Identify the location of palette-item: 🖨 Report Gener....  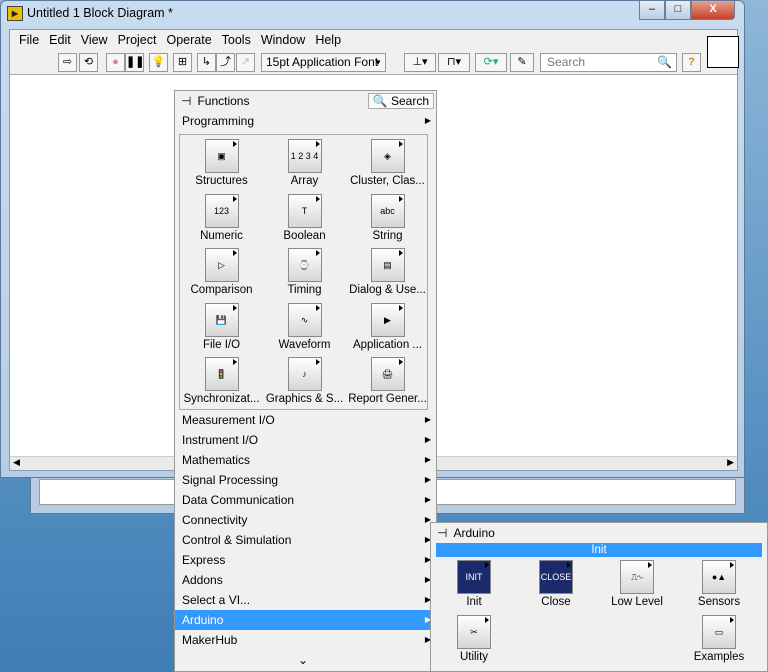
(387, 381).